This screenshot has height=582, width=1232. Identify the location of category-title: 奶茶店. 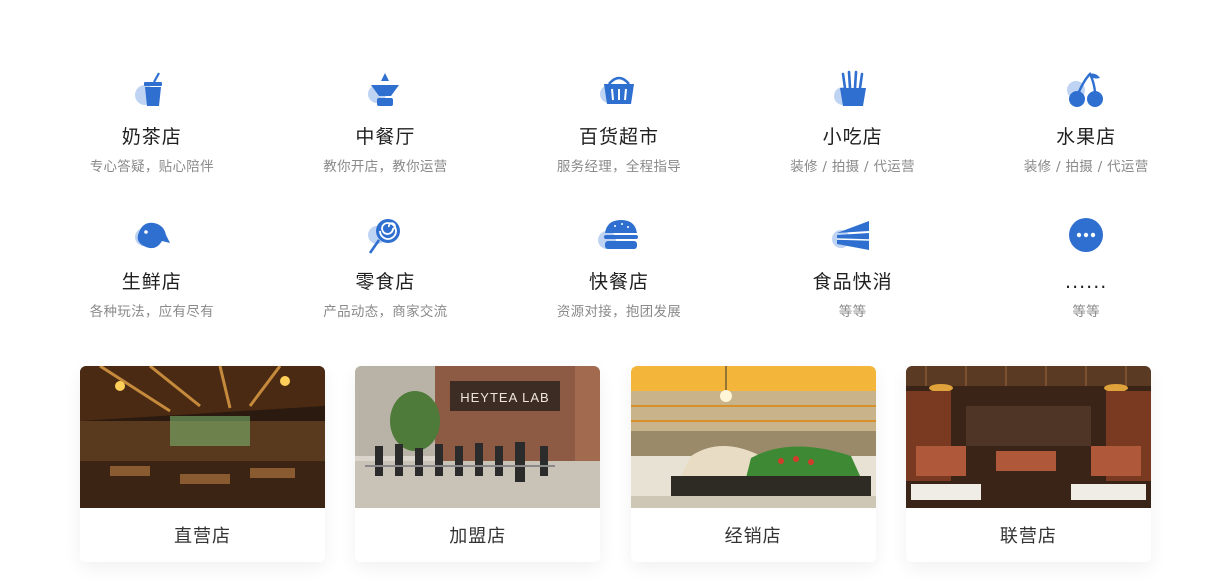
(151, 137).